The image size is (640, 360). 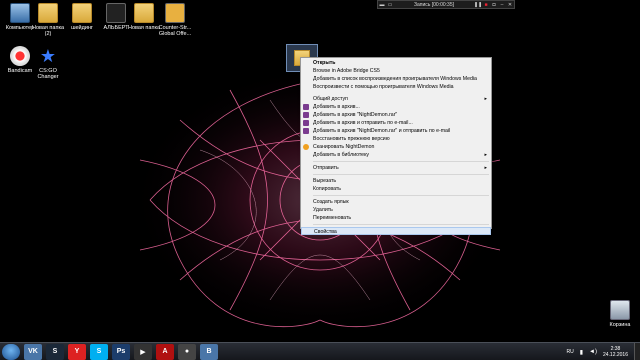 I want to click on clock: 2:38 24.12.2016, so click(x=615, y=352).